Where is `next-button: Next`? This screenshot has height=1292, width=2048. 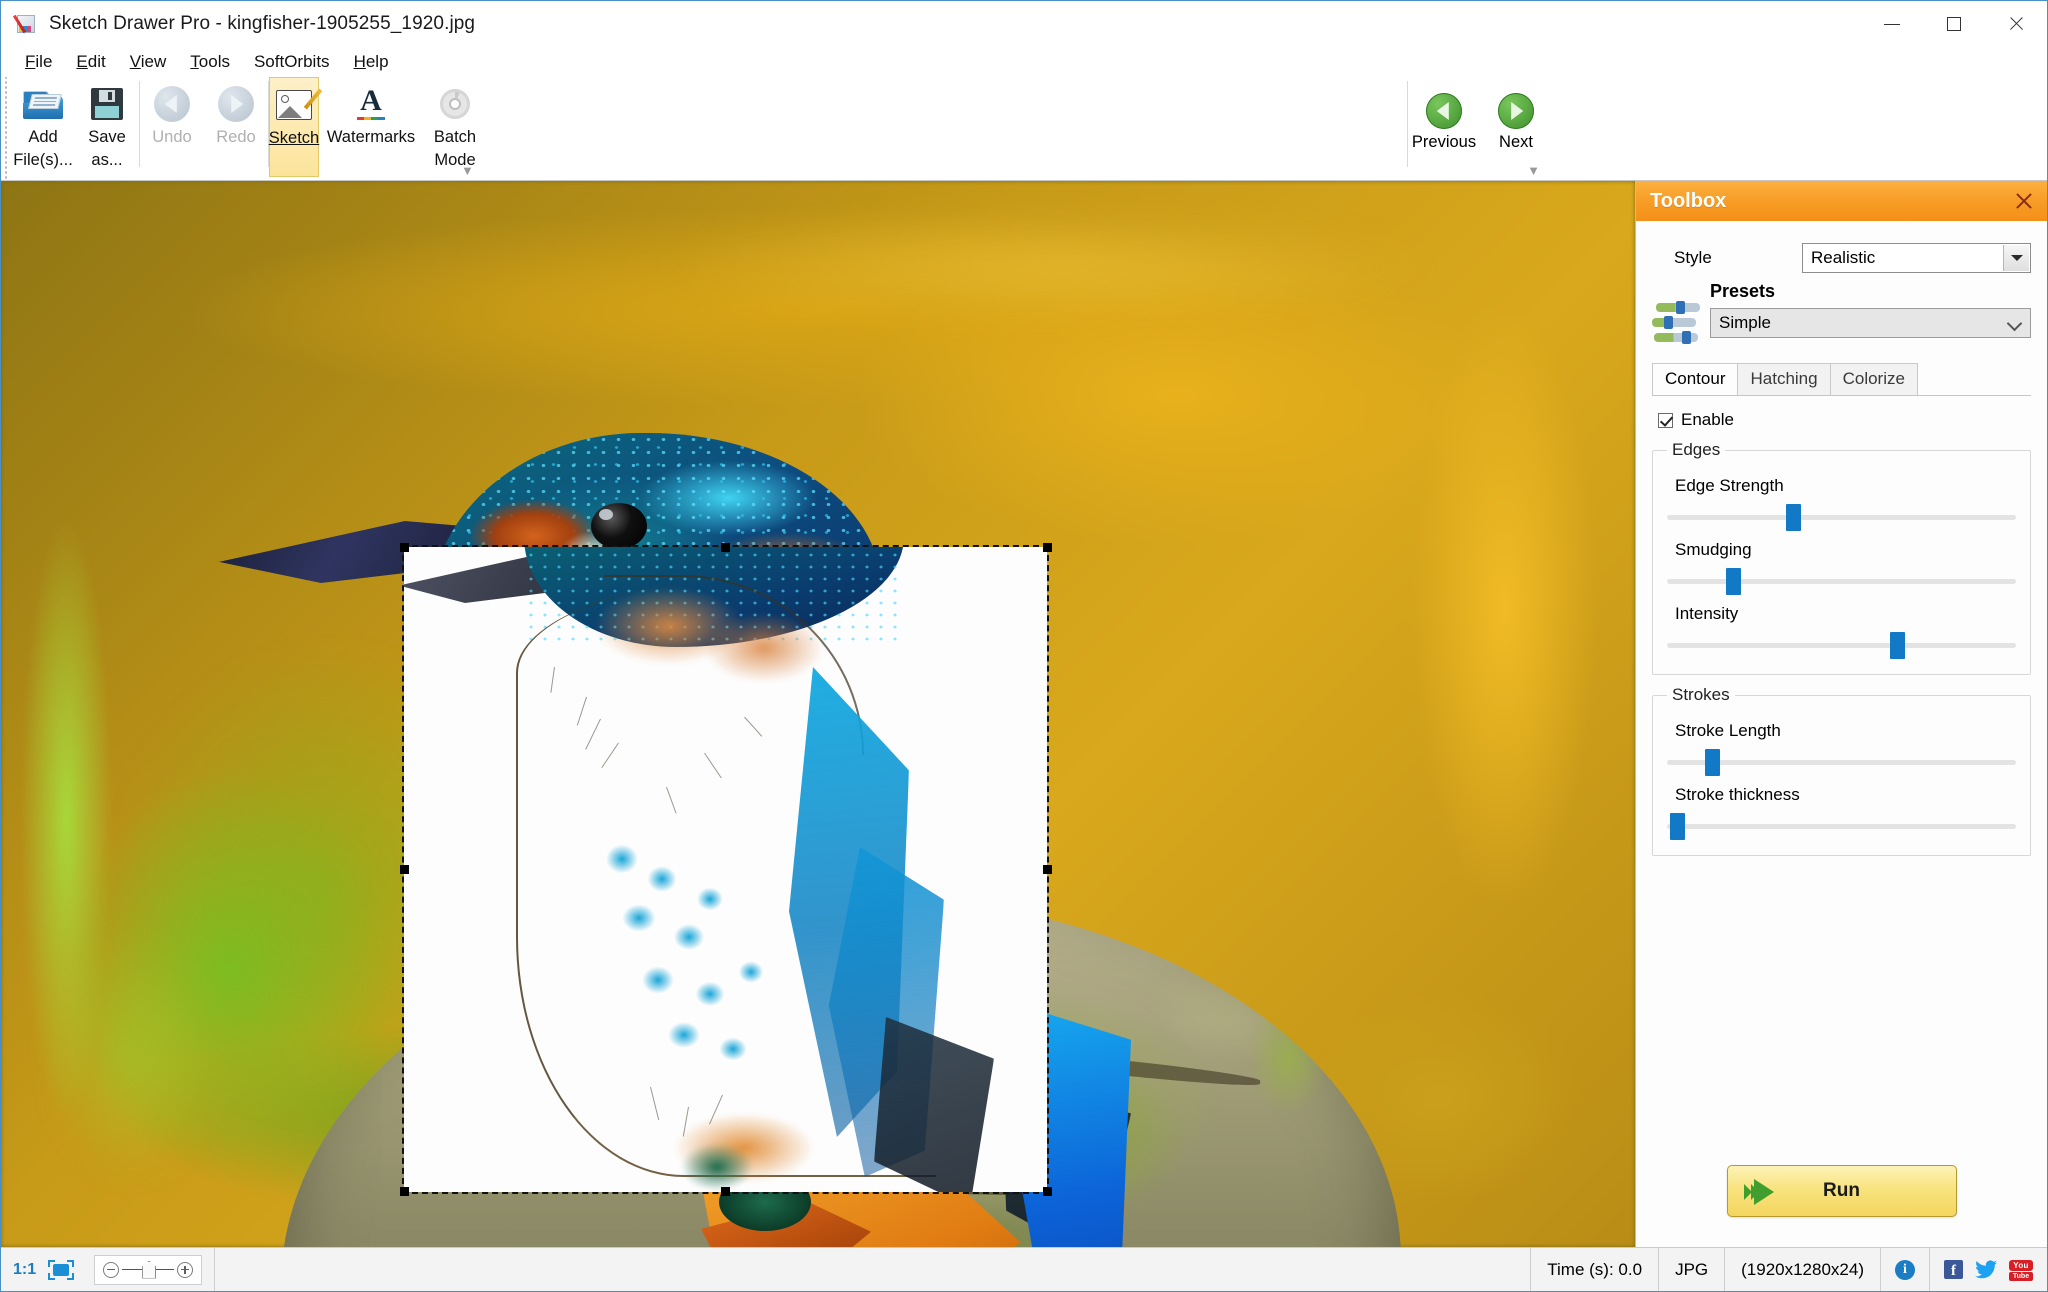 next-button: Next is located at coordinates (1516, 123).